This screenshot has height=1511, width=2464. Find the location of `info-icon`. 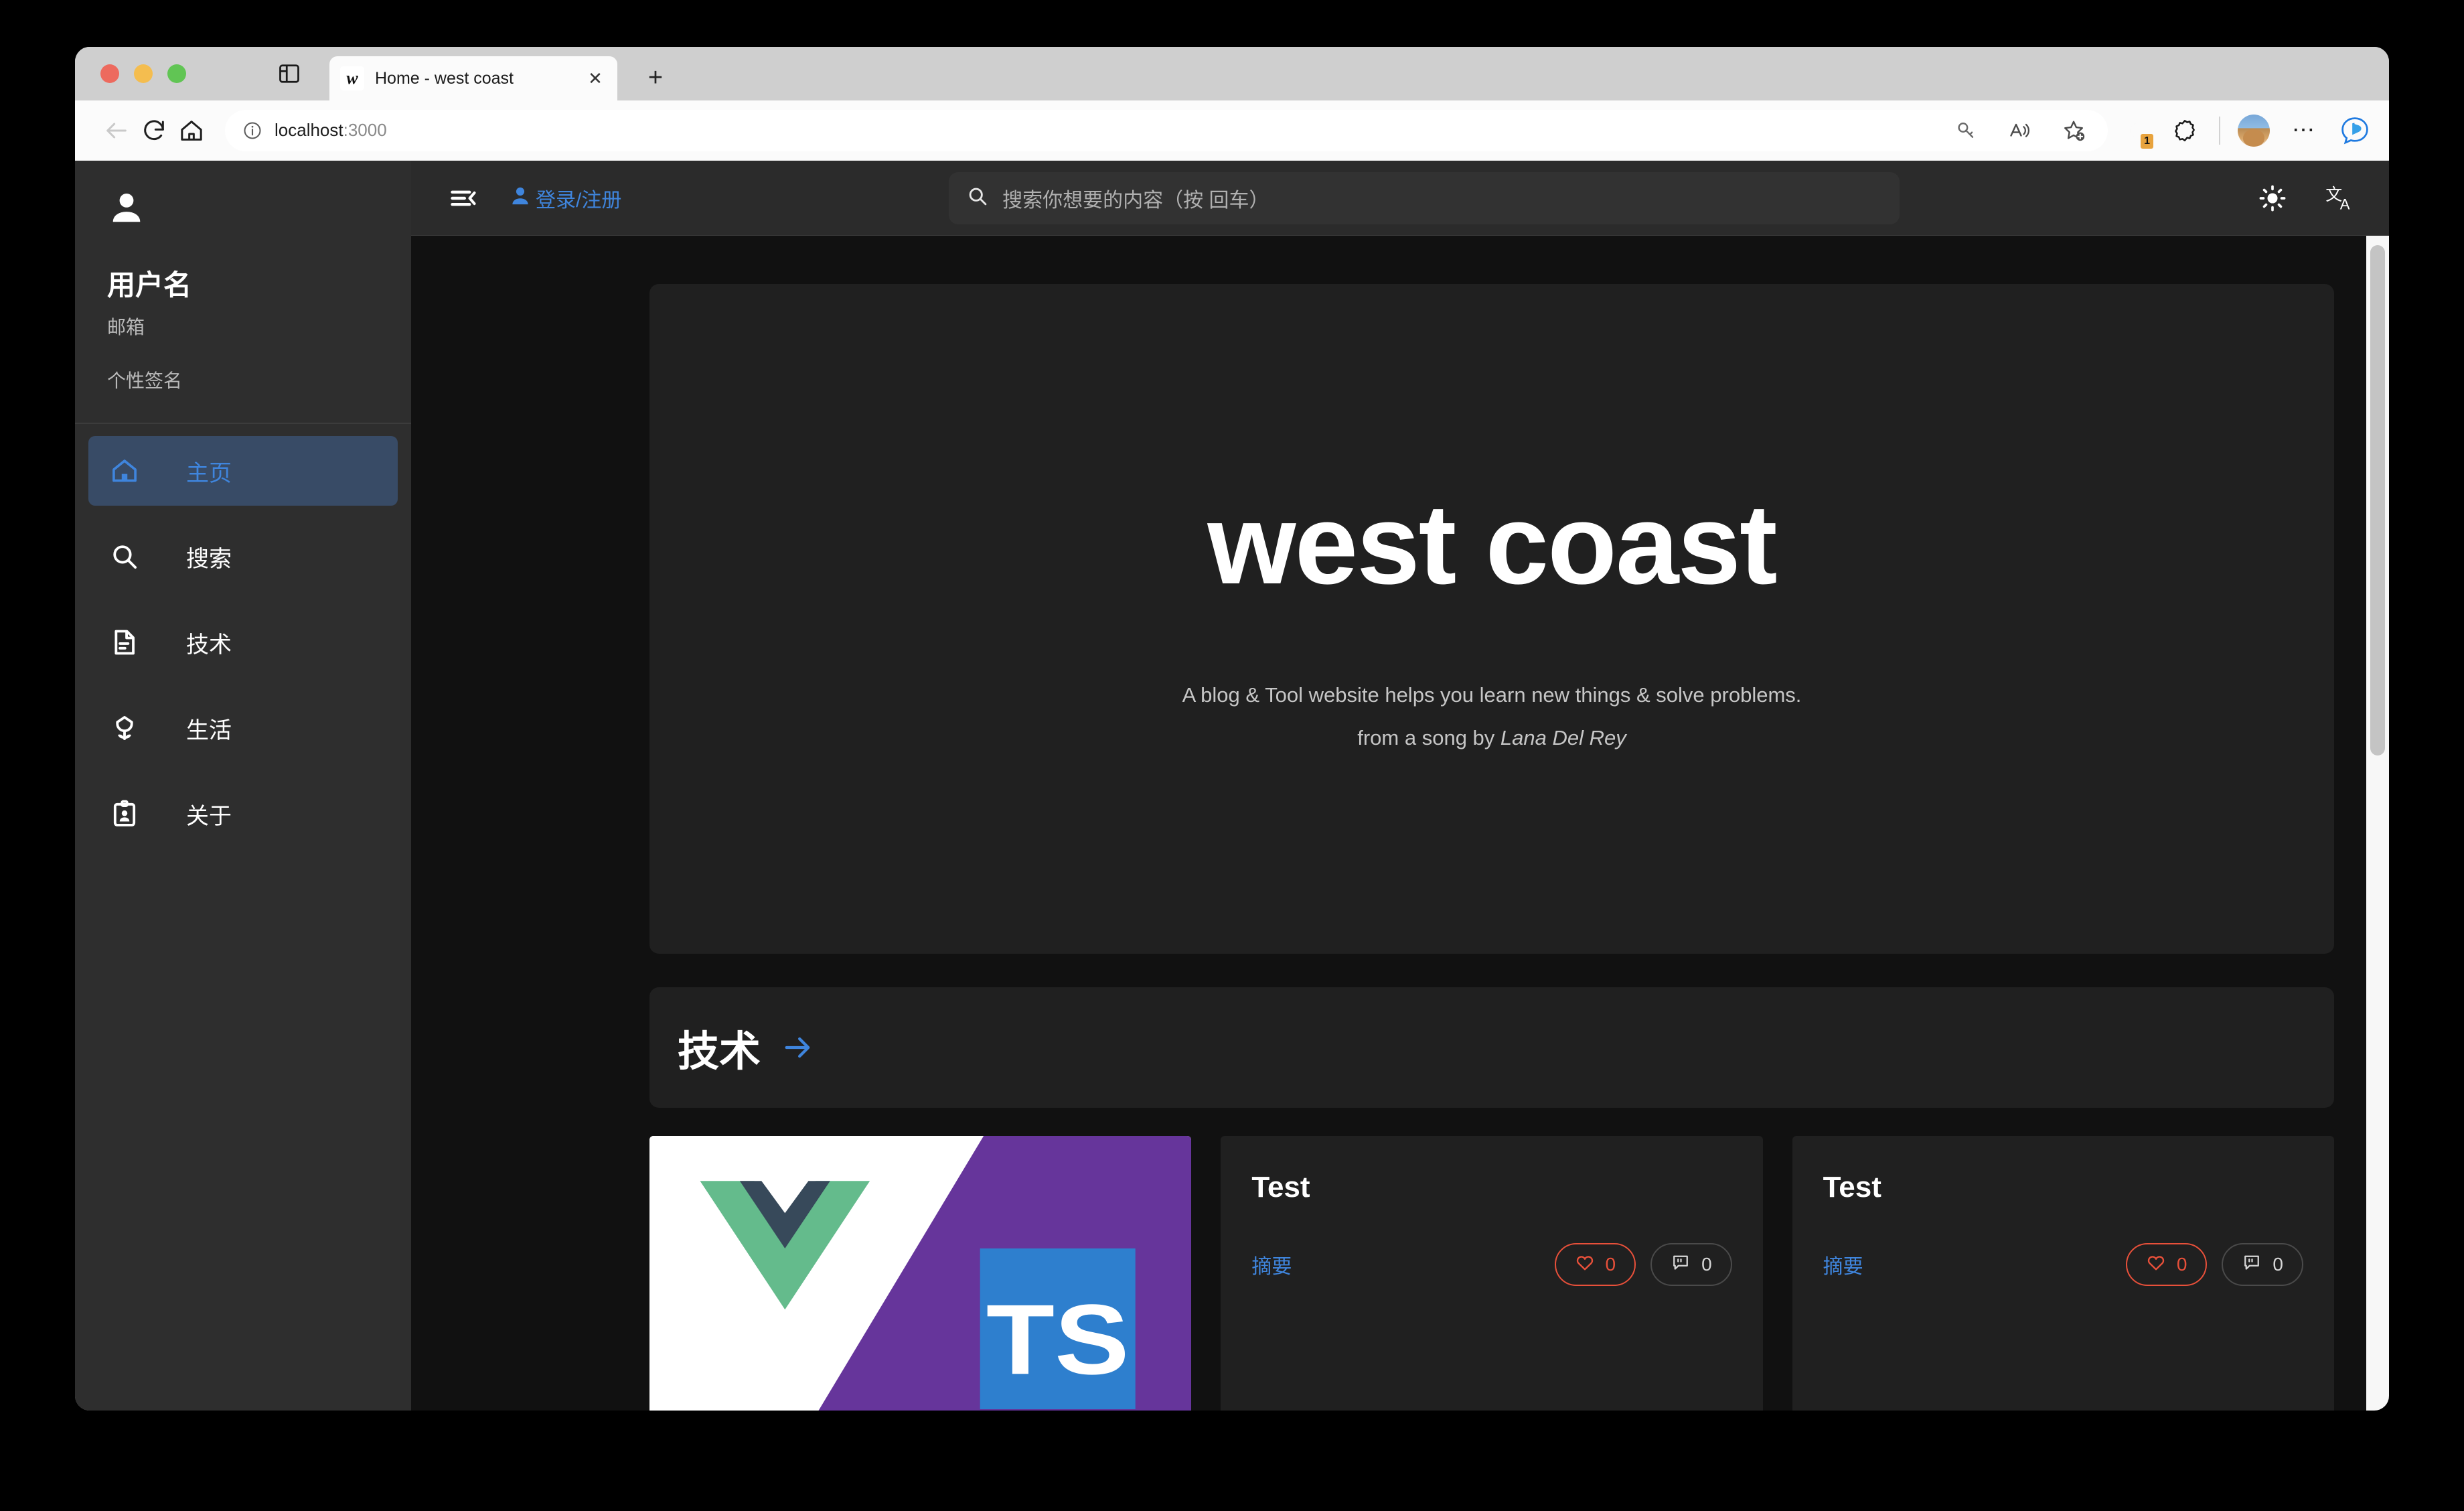

info-icon is located at coordinates (252, 131).